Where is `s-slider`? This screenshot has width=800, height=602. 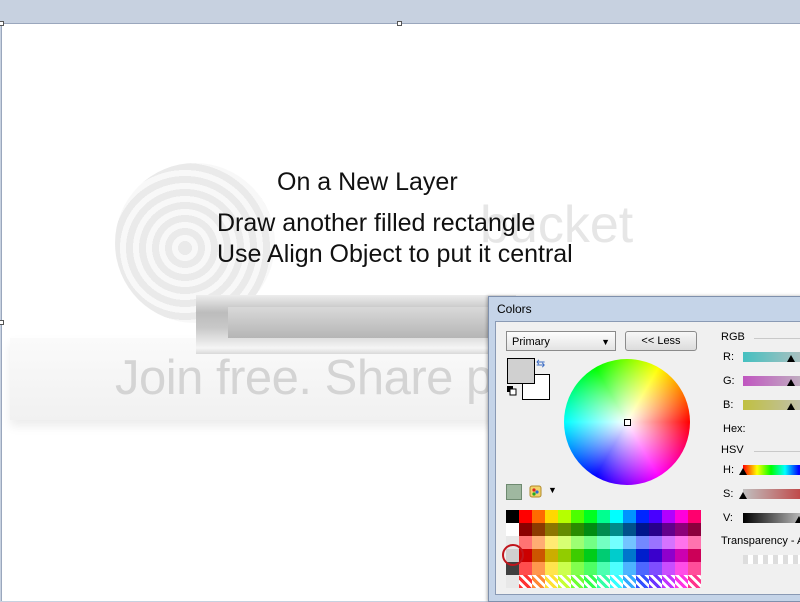
s-slider is located at coordinates (769, 494).